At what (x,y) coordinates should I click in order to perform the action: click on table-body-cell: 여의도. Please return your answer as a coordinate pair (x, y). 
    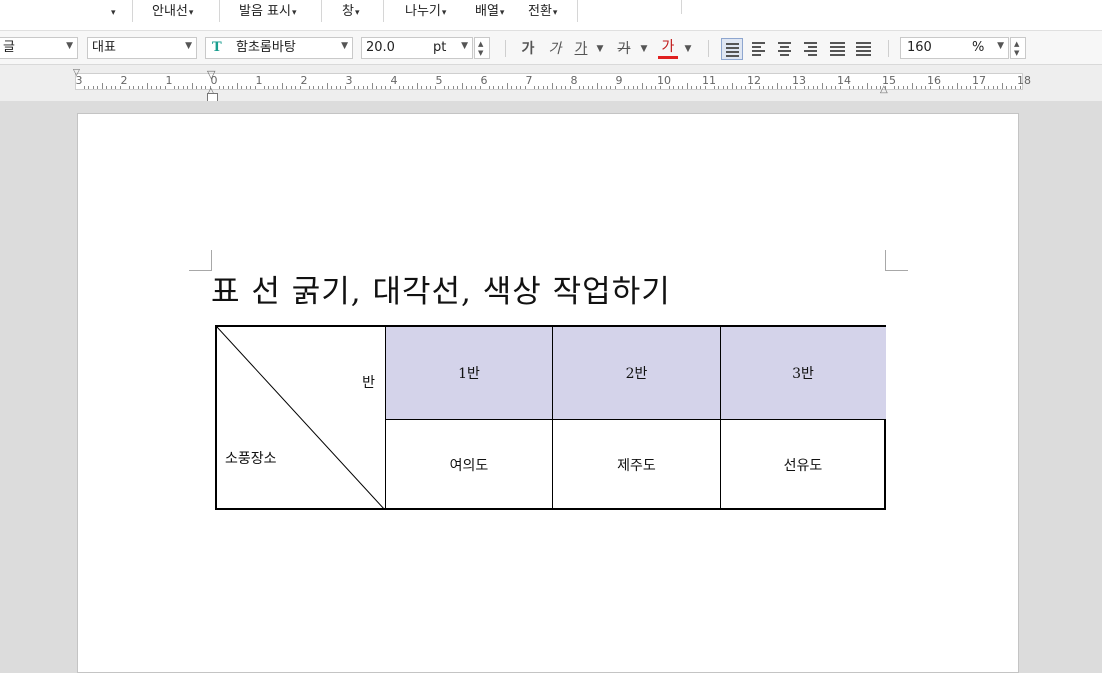
    Looking at the image, I should click on (469, 464).